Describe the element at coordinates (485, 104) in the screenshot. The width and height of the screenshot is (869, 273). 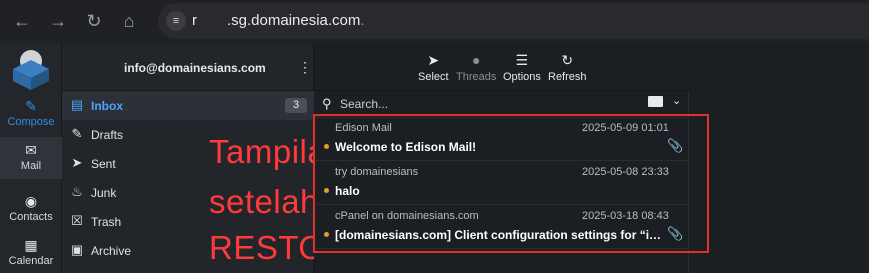
I see `search-input` at that location.